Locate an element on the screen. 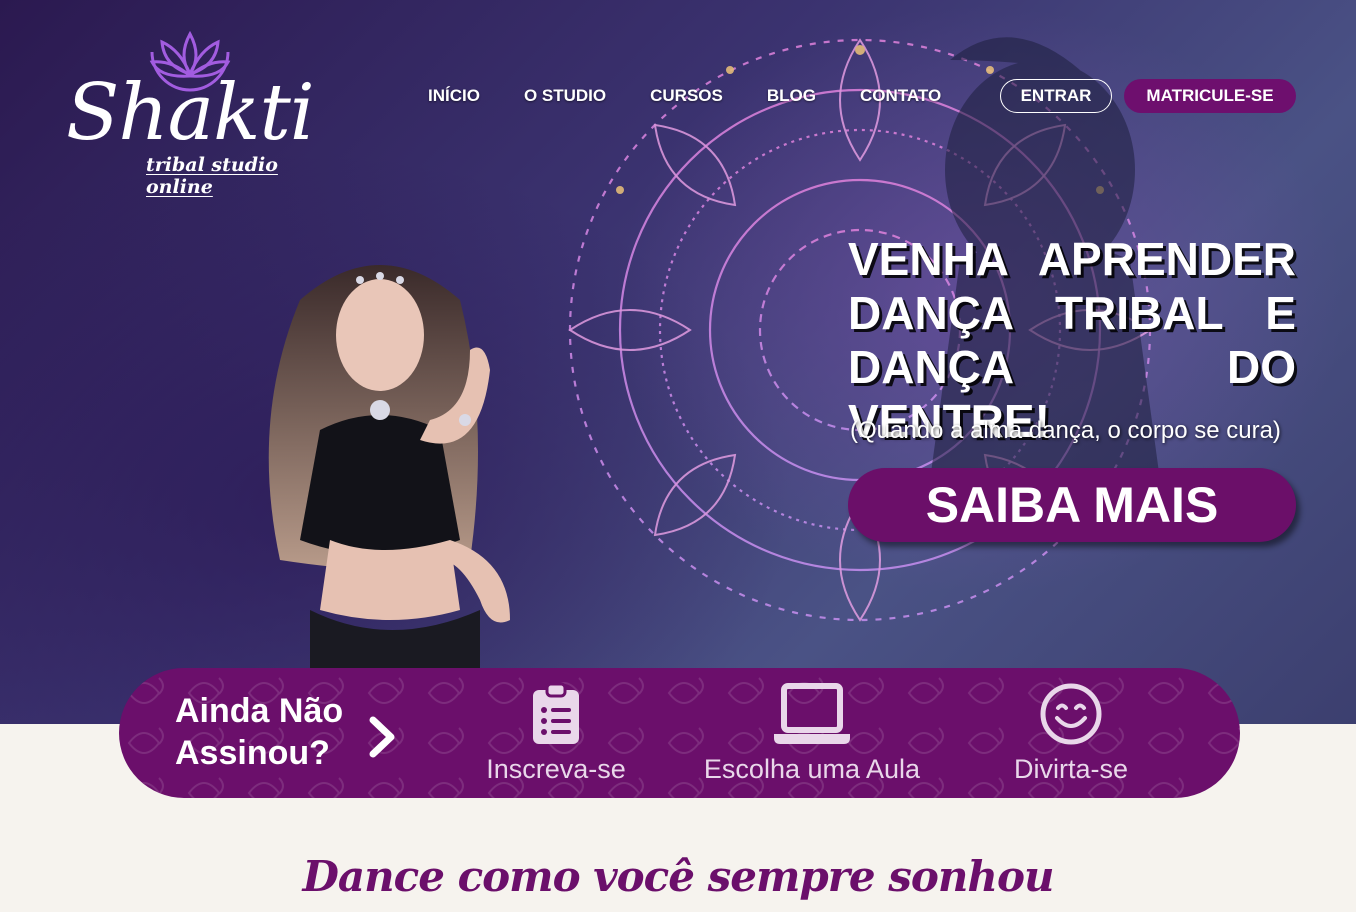 This screenshot has width=1356, height=912. nav-item-inicio: INÍCIO is located at coordinates (454, 96).